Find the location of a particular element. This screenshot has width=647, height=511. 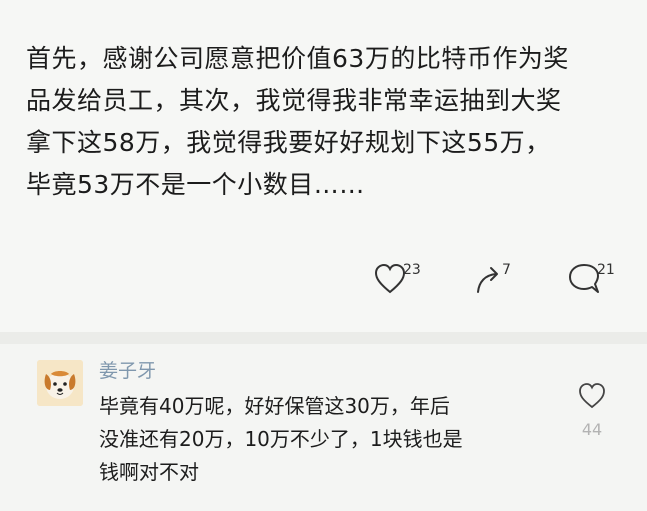

comment-line: 钱啊对不对 is located at coordinates (149, 472).